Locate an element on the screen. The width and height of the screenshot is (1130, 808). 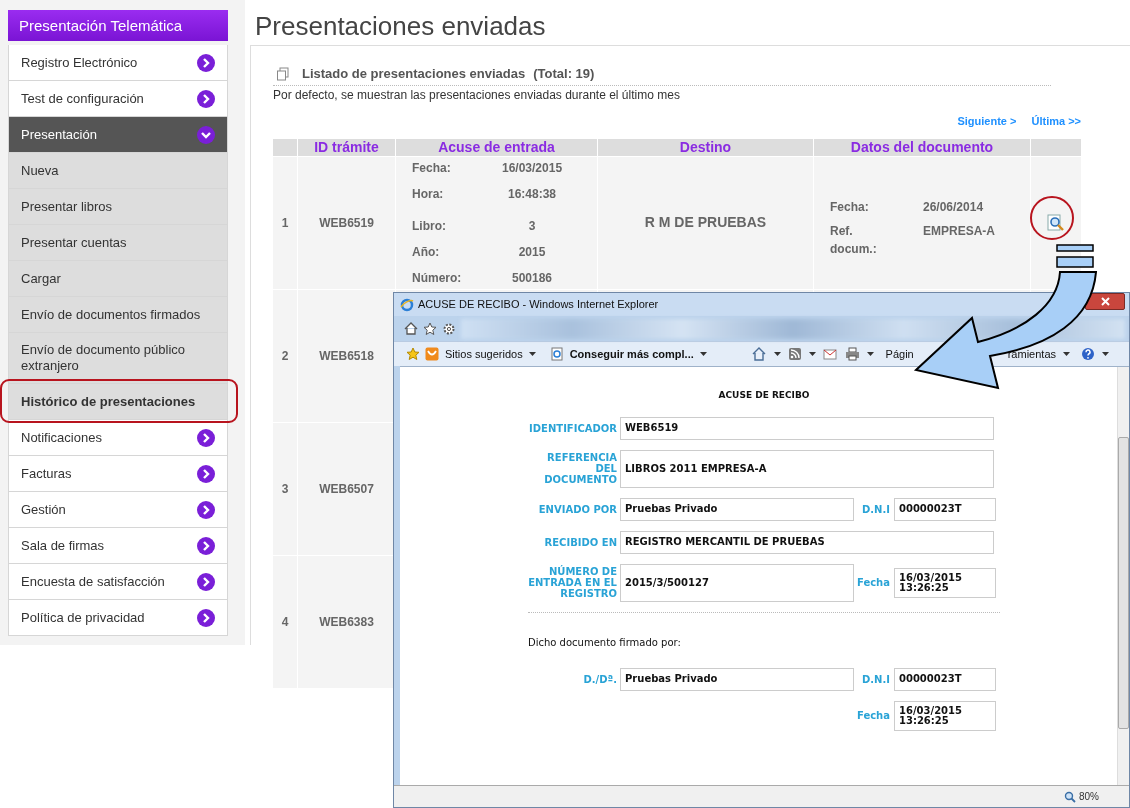
close-icon is located at coordinates (1105, 301).